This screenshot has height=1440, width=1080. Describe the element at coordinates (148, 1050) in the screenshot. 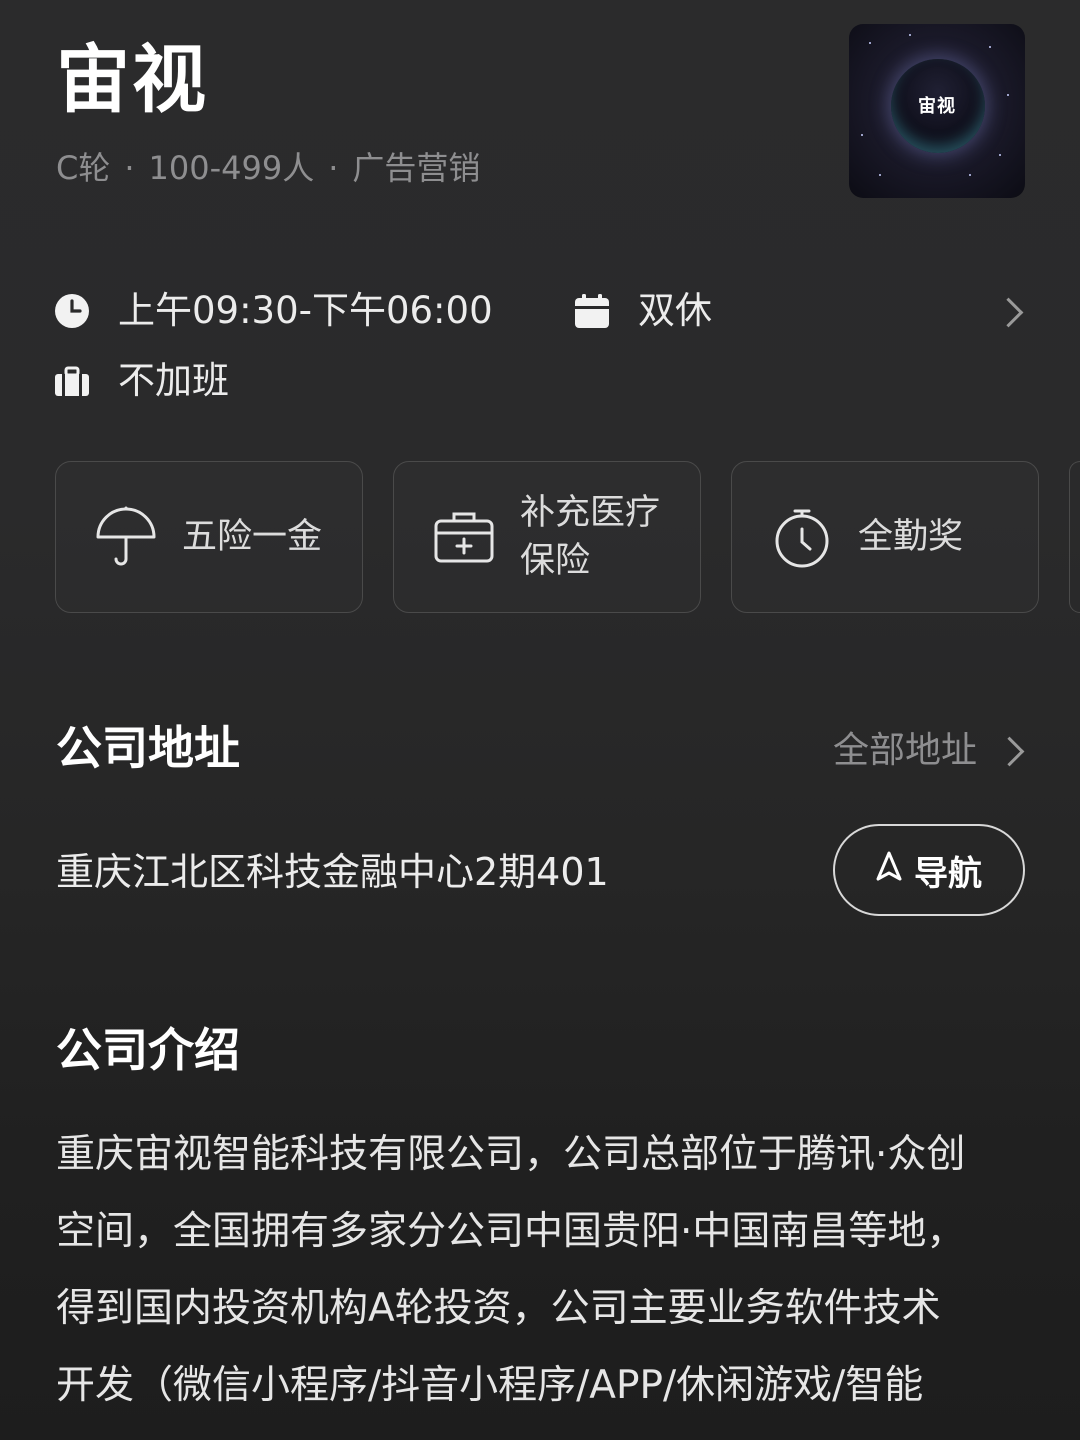

I see `intro-section-title: 公司介绍` at that location.